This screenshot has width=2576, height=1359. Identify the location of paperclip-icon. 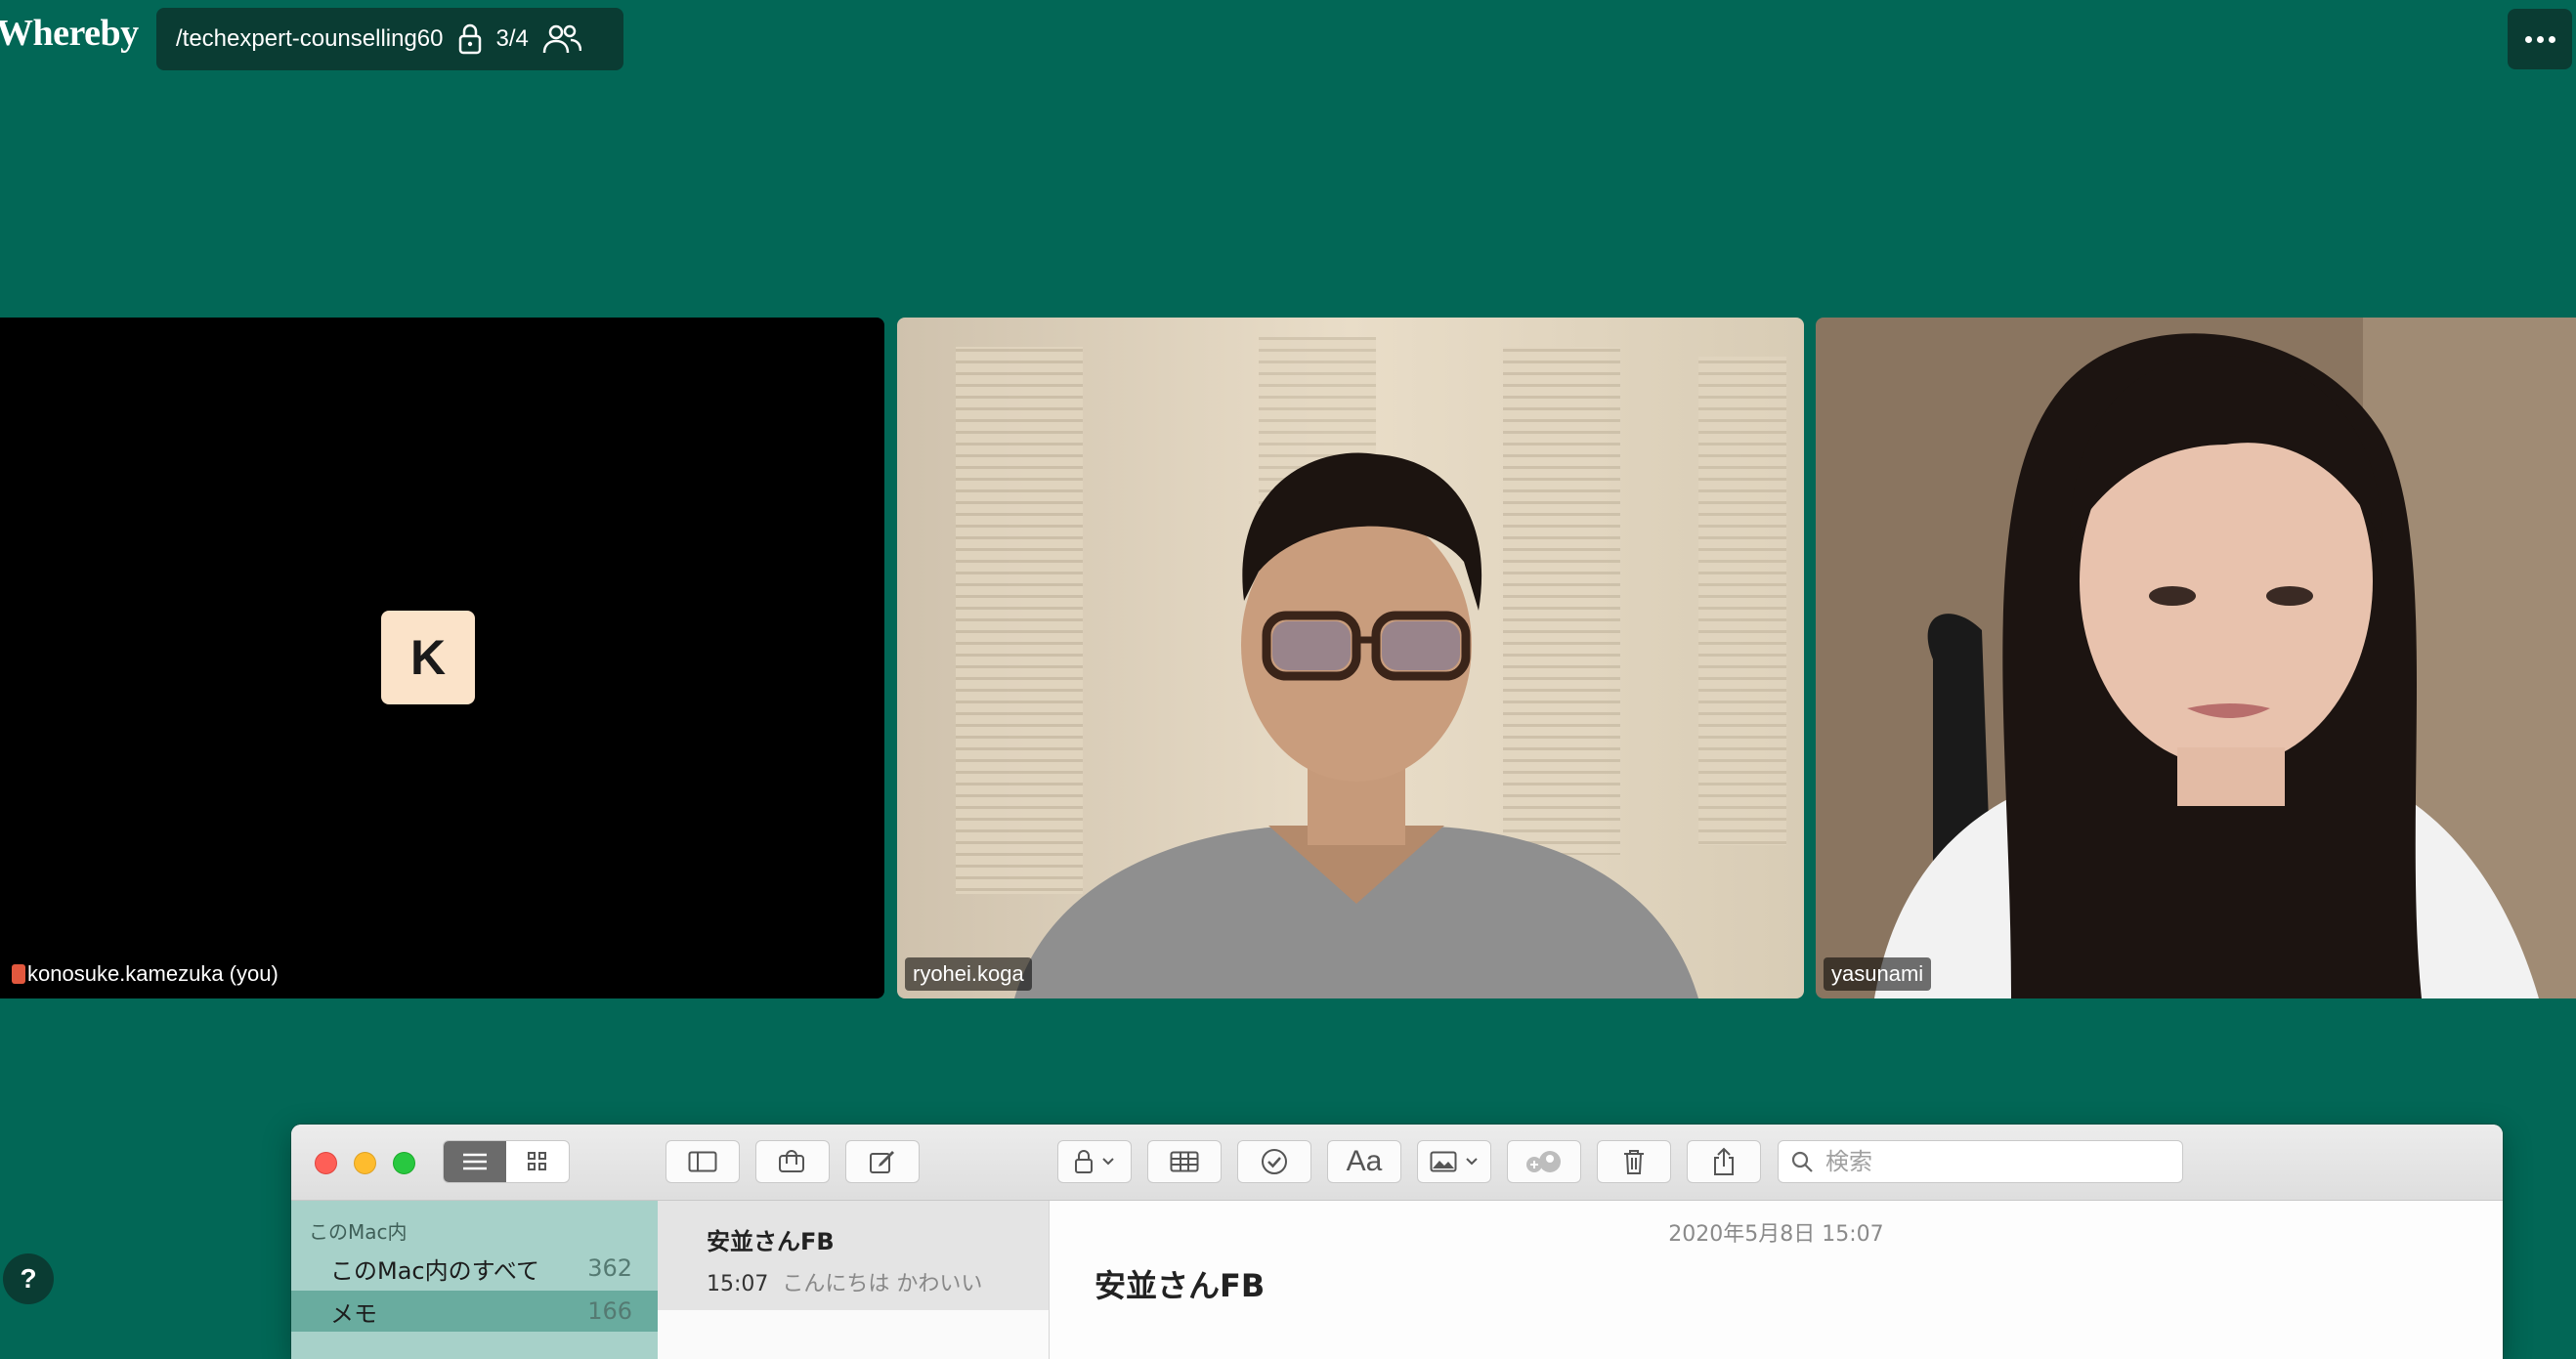
(792, 1161).